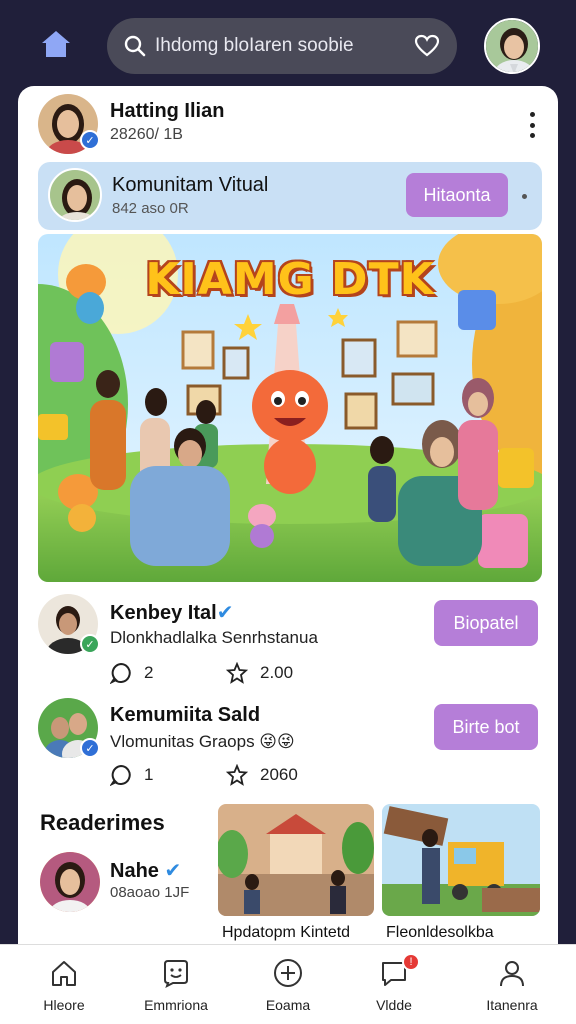 The height and width of the screenshot is (1024, 576). Describe the element at coordinates (288, 973) in the screenshot. I see `plus-circle-icon` at that location.